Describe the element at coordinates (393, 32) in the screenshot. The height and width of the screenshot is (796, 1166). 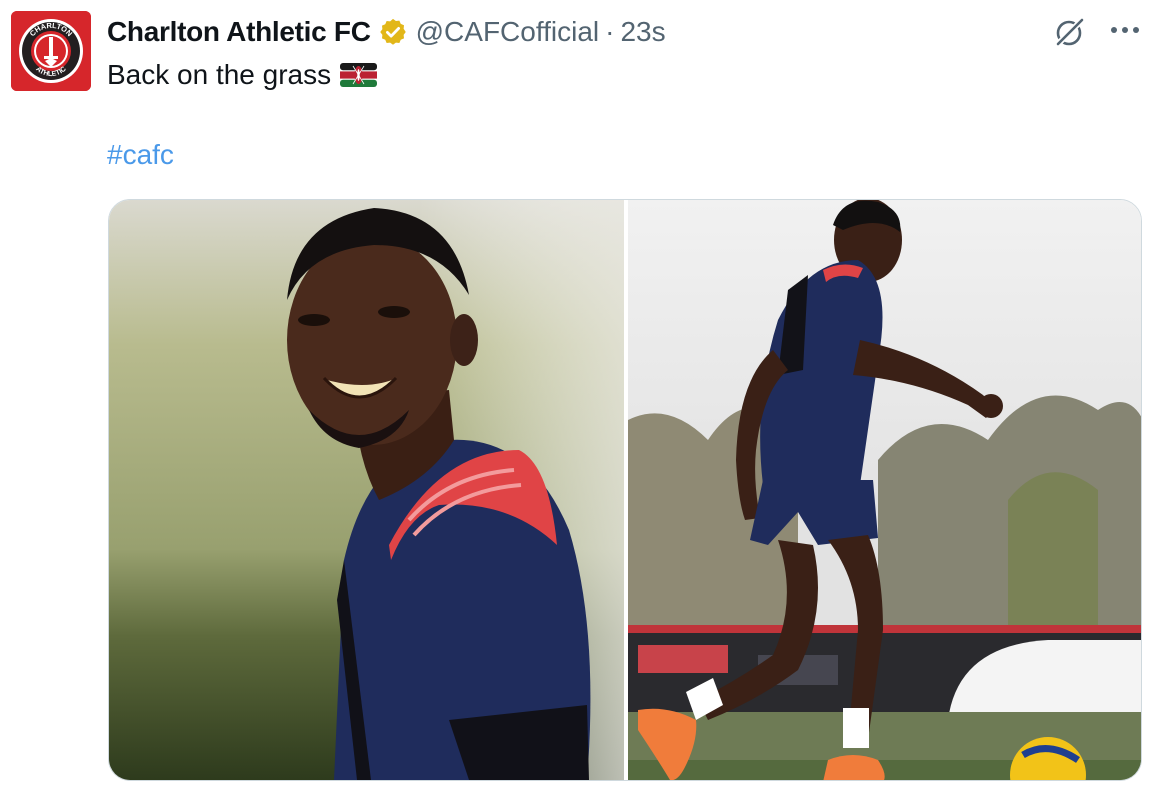
I see `verified-badge-icon` at that location.